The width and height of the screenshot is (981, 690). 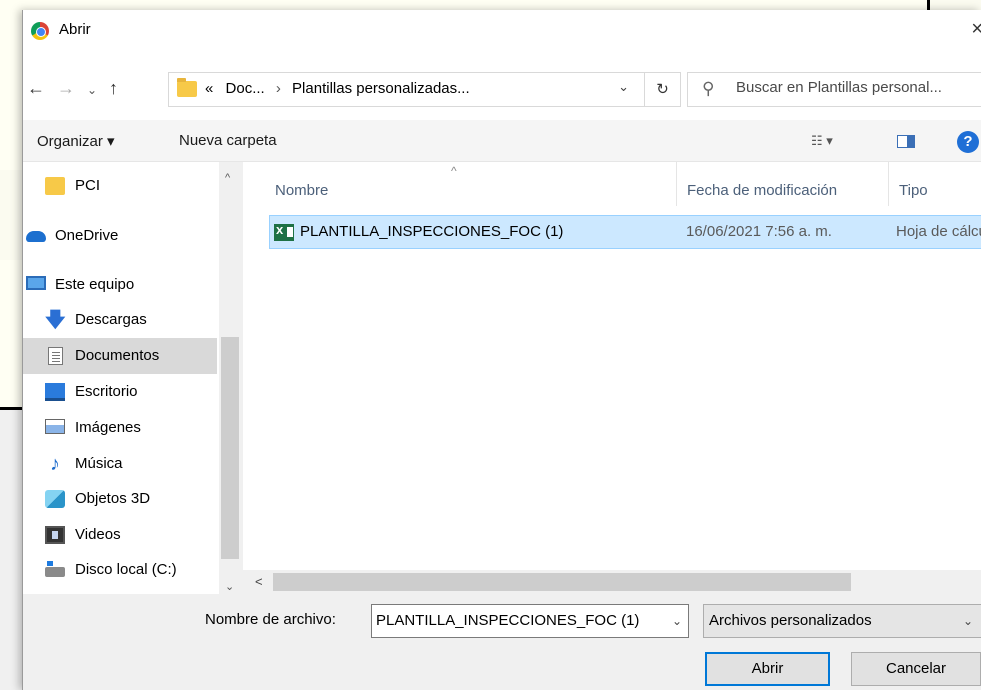 I want to click on file-type-dropdown-icon: ⌄, so click(x=967, y=621).